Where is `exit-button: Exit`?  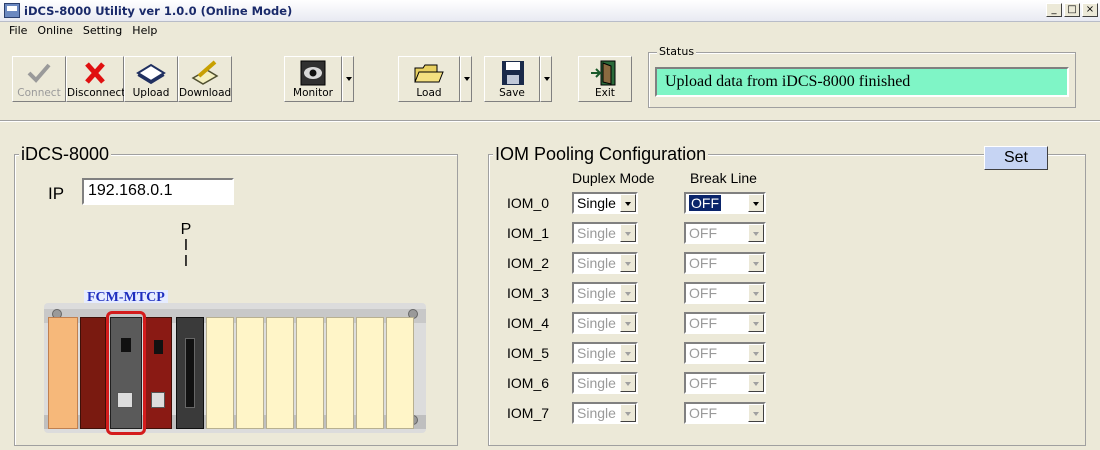 exit-button: Exit is located at coordinates (605, 79).